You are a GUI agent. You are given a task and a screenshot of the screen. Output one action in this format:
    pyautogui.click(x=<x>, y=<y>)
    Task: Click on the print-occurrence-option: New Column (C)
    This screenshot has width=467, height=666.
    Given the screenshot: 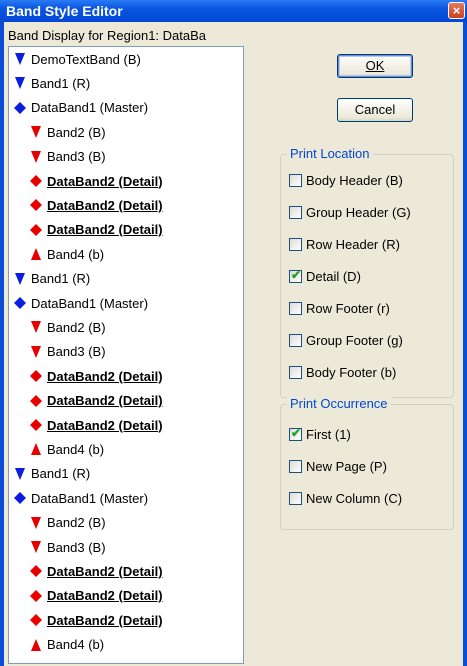 What is the action you would take?
    pyautogui.click(x=345, y=498)
    